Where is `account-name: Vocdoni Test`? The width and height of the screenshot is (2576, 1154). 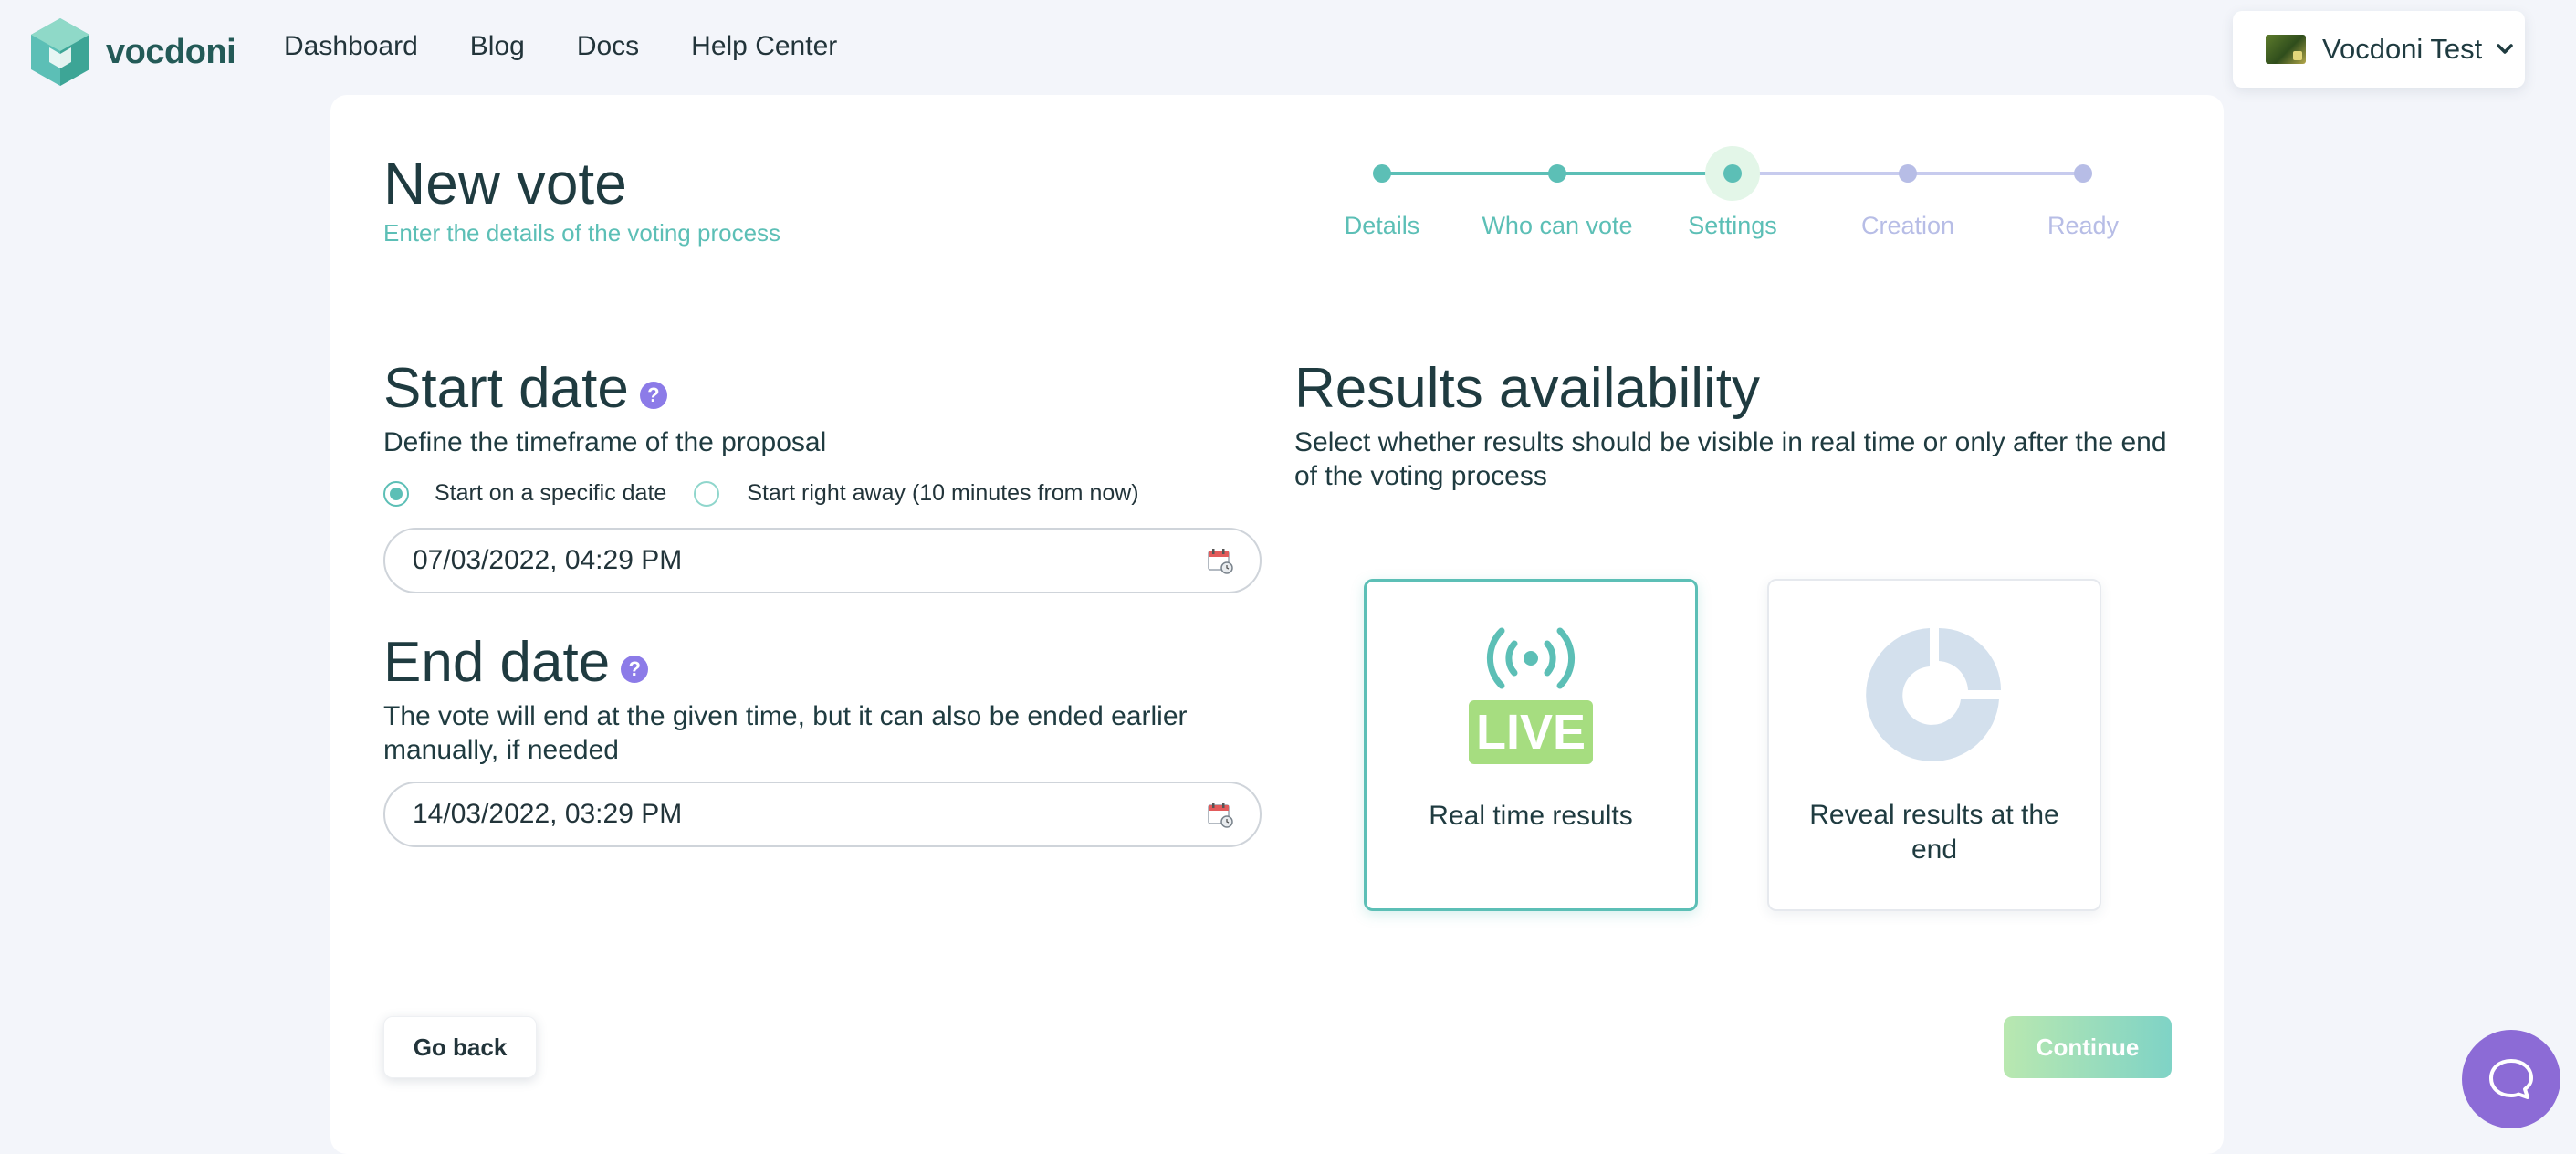
account-name: Vocdoni Test is located at coordinates (2403, 49).